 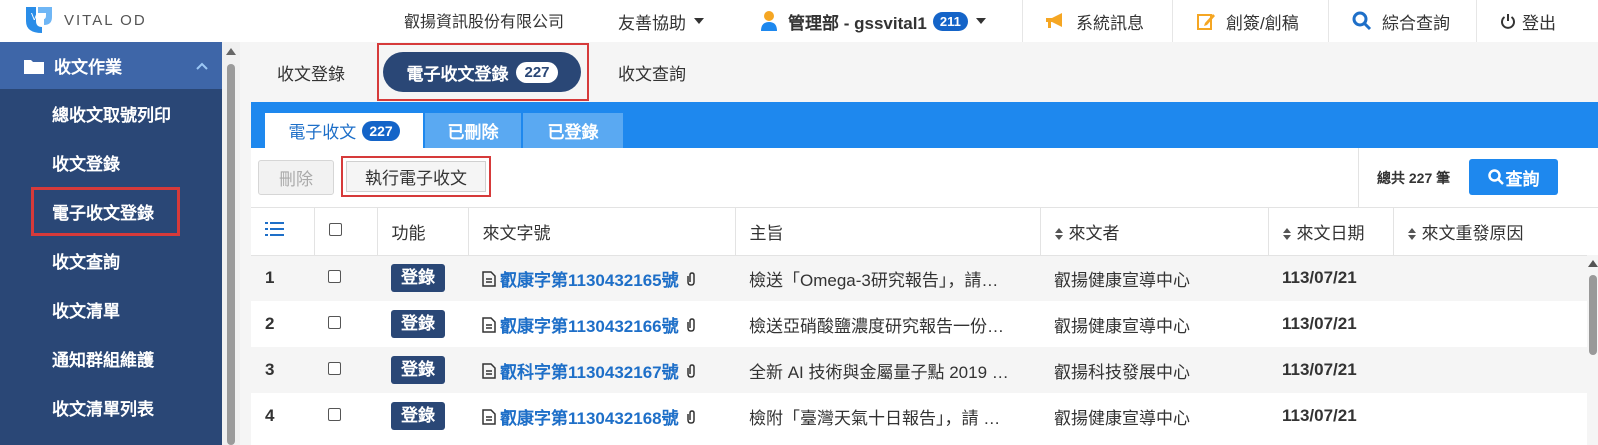 What do you see at coordinates (589, 326) in the screenshot?
I see `document-number-link: 叡康字第1130432166號` at bounding box center [589, 326].